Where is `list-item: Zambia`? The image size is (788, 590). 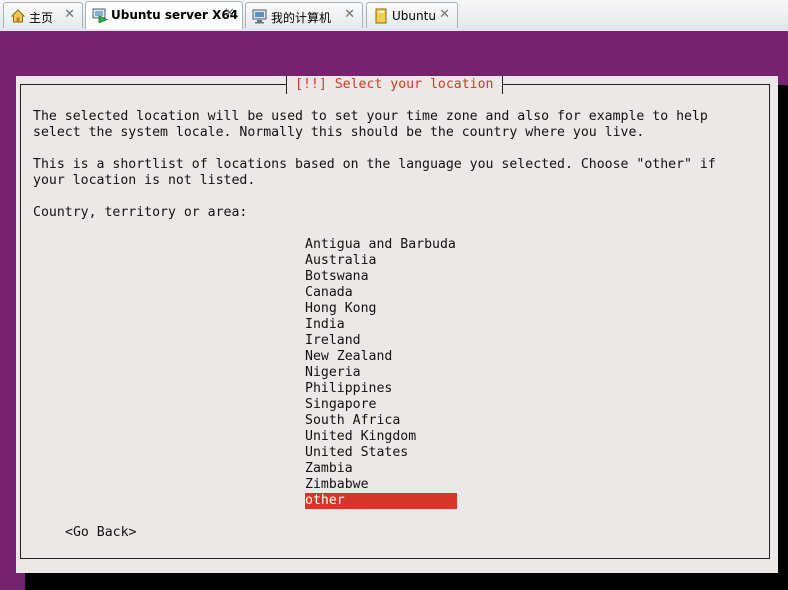
list-item: Zambia is located at coordinates (381, 469).